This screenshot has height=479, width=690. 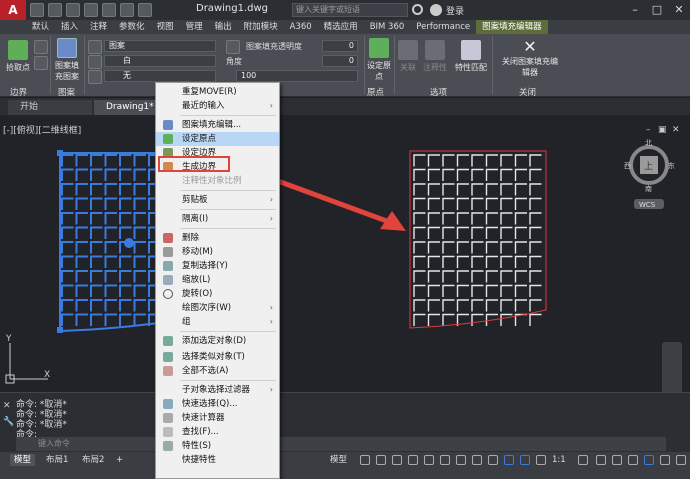 What do you see at coordinates (165, 27) in the screenshot?
I see `tab-view: 视图` at bounding box center [165, 27].